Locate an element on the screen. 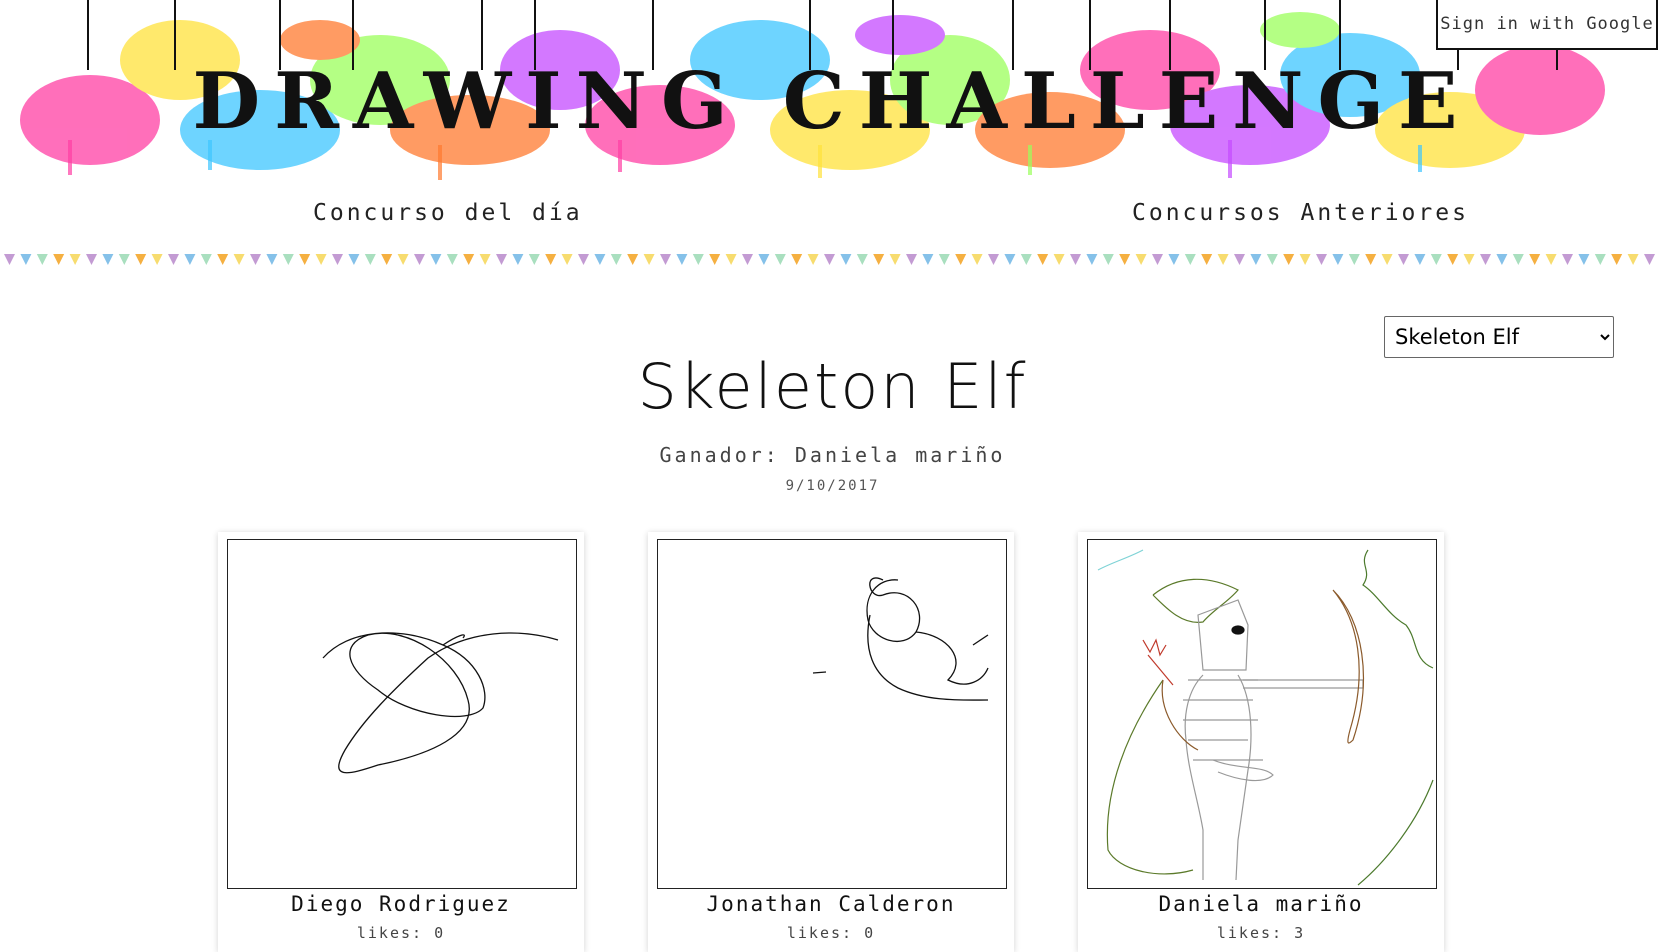 The width and height of the screenshot is (1665, 952). drawing-author: Diego Rodriguez is located at coordinates (401, 904).